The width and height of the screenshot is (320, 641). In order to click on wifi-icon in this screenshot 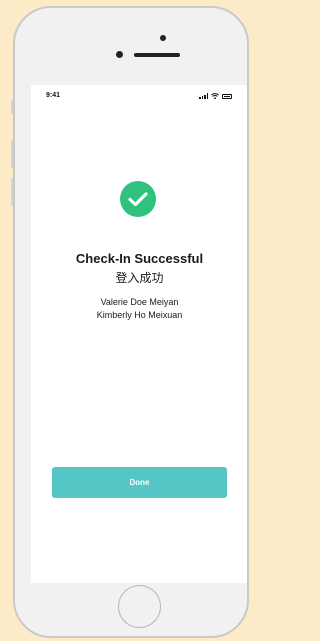, I will do `click(215, 96)`.